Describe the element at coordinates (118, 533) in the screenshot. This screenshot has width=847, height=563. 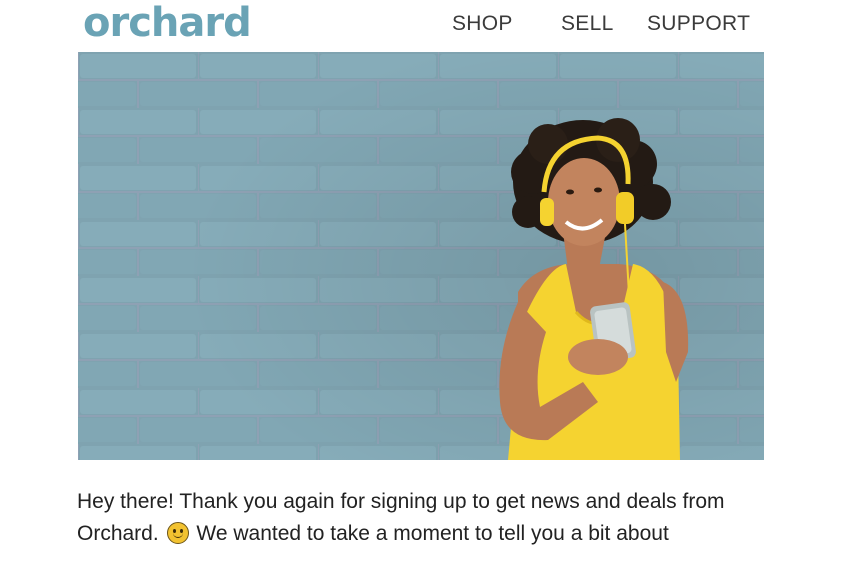
I see `intro-line-2a: Orchard.` at that location.